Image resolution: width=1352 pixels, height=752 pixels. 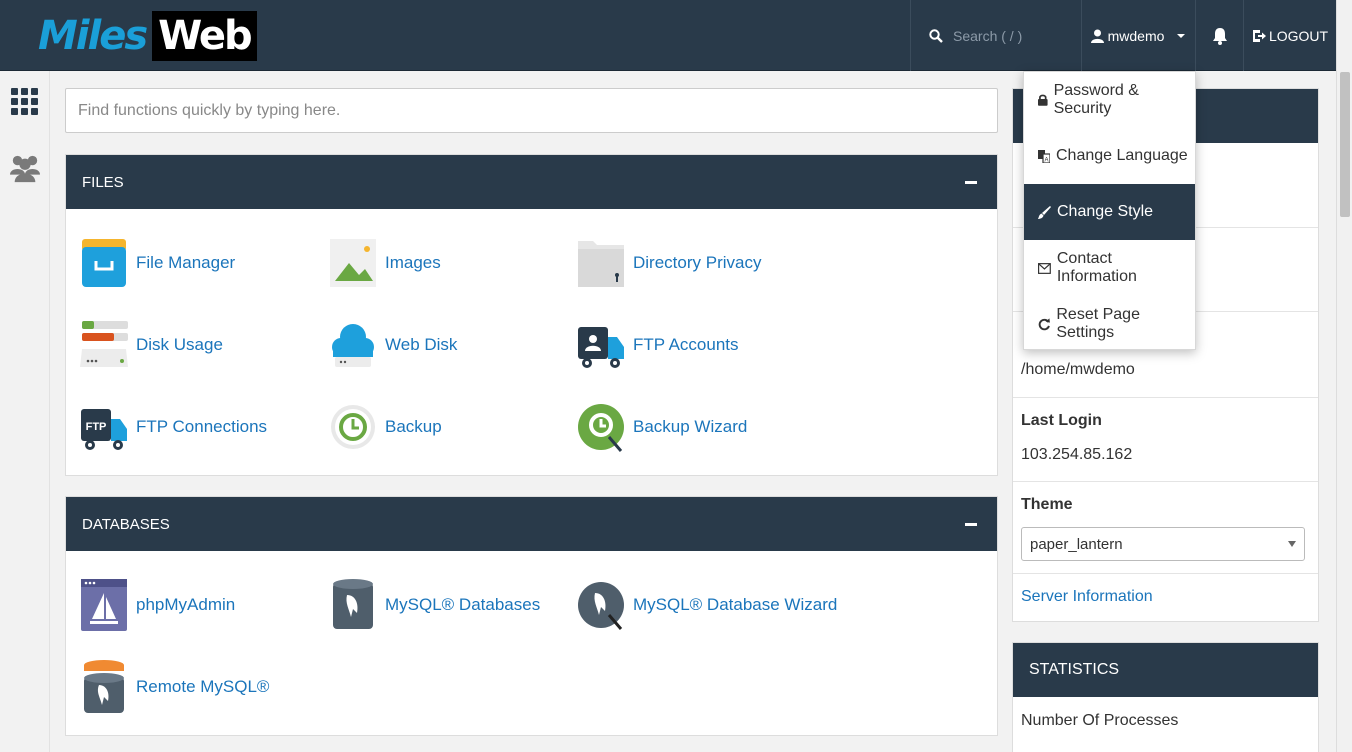 I want to click on phpmyadmin-link: phpMyAdmin, so click(x=157, y=605).